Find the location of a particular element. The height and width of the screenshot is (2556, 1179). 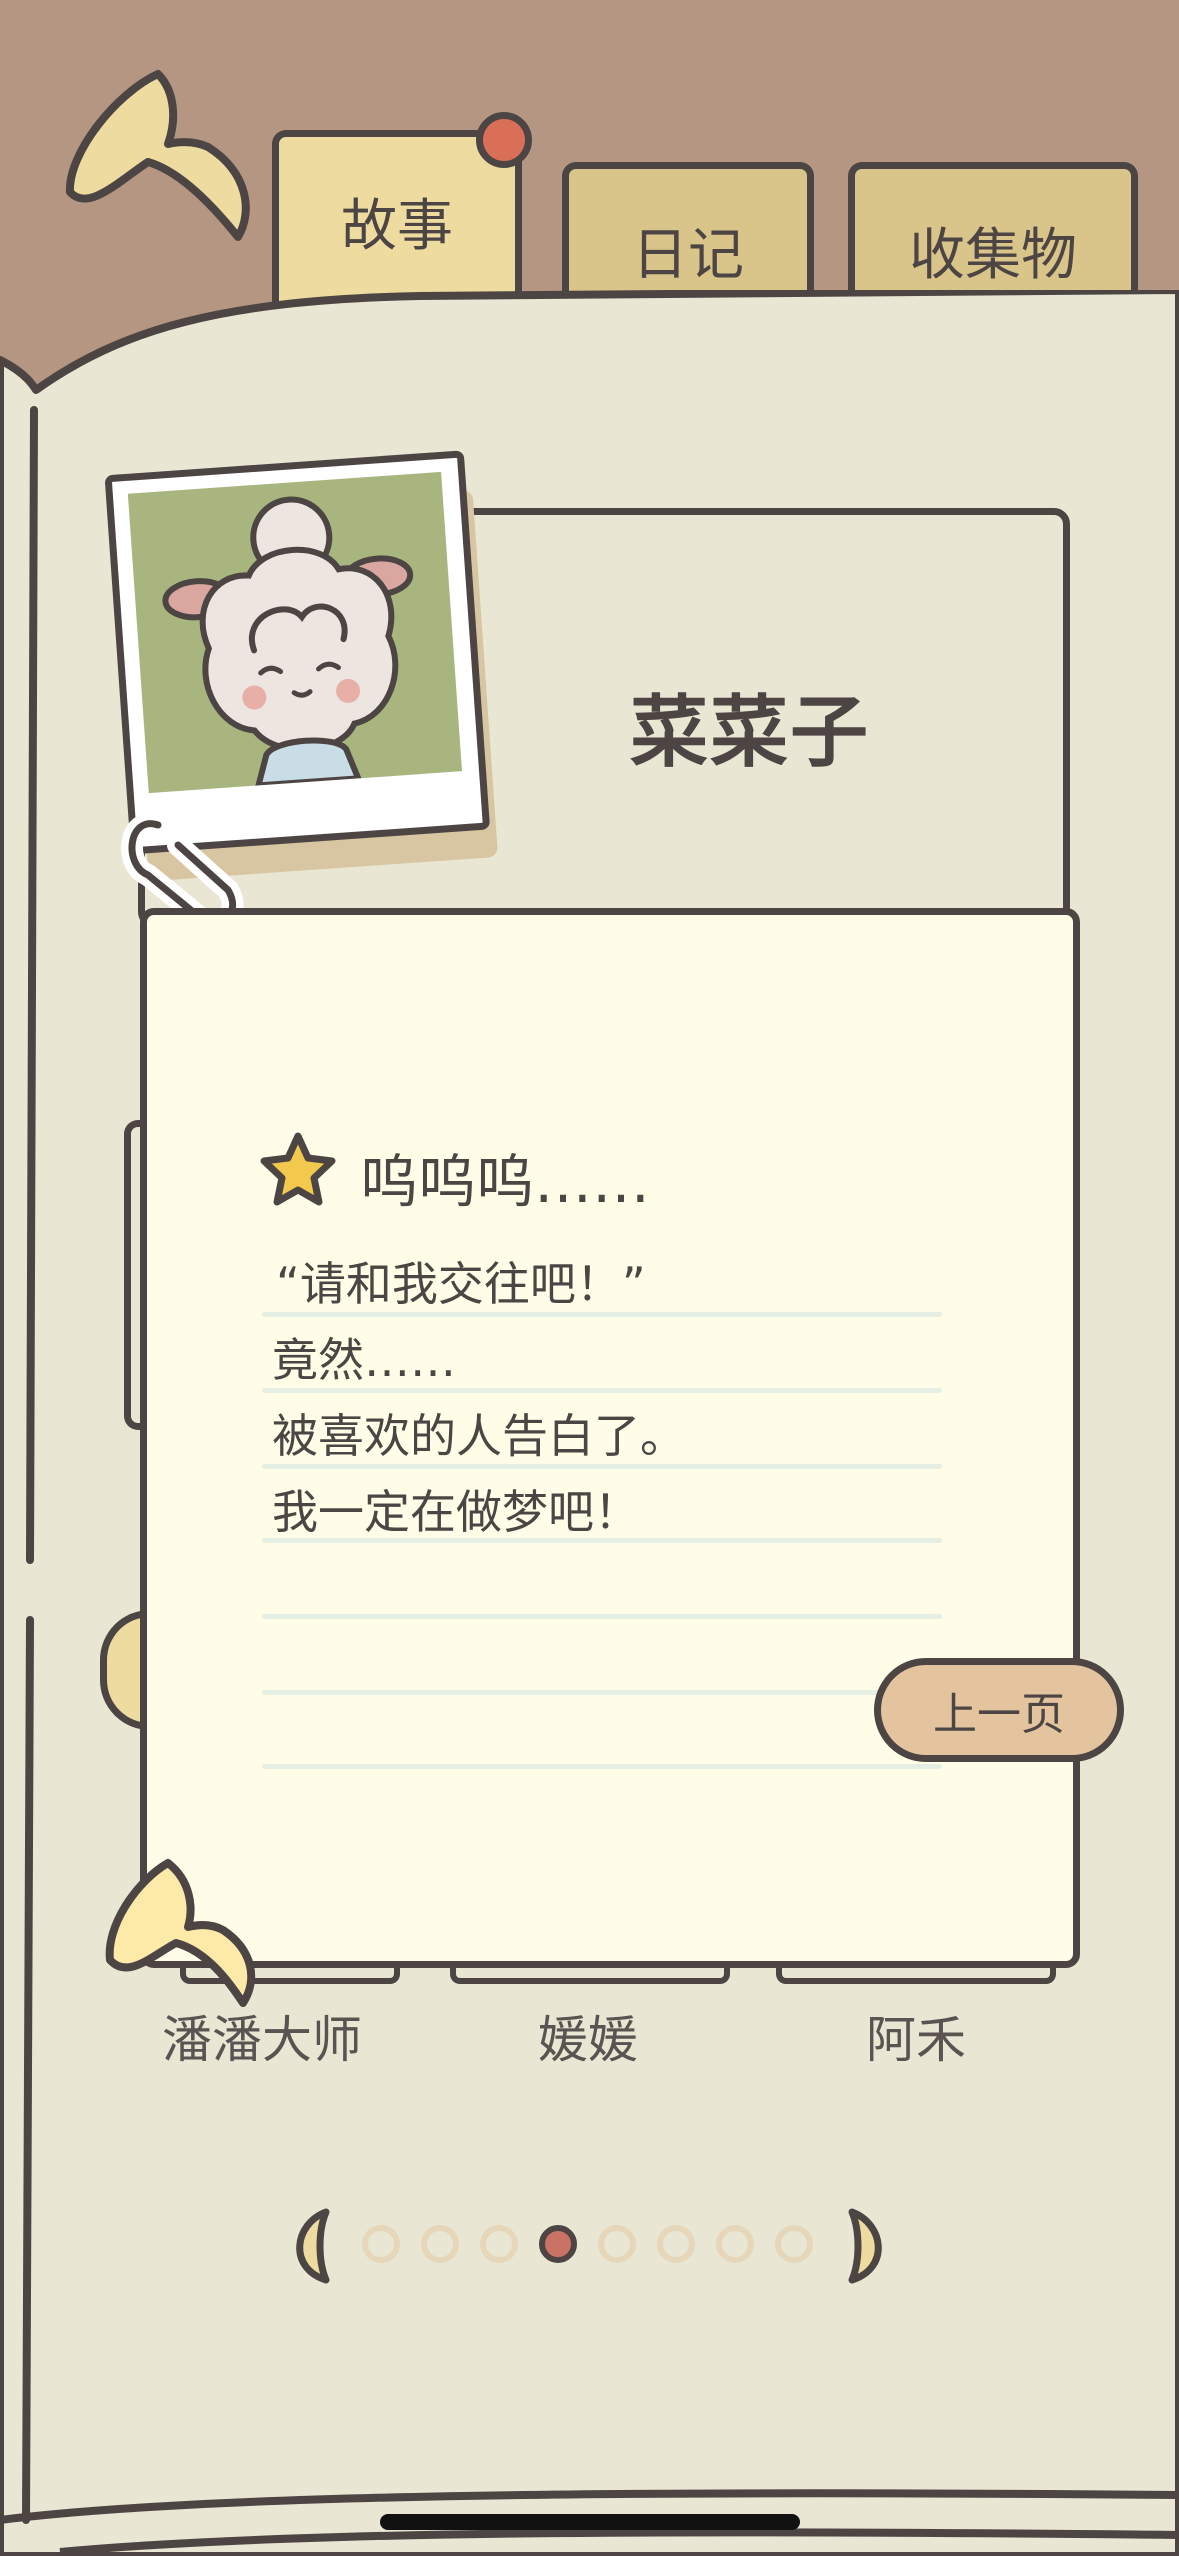

tab-collection-label: 收集物 is located at coordinates (993, 255).